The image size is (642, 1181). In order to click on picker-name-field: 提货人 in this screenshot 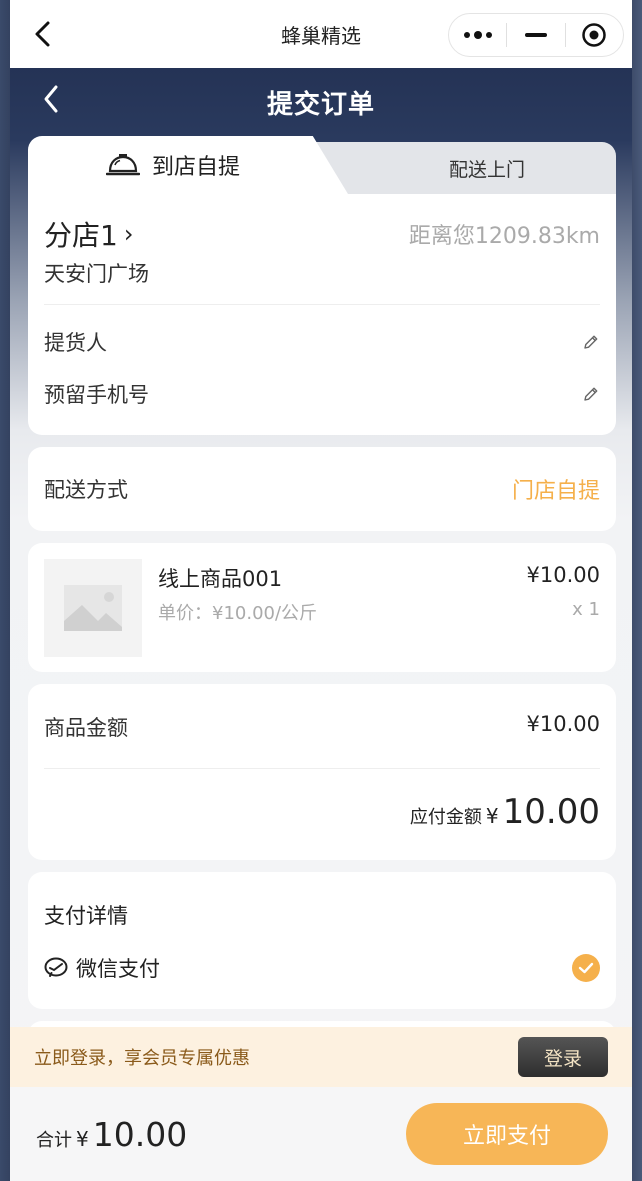, I will do `click(322, 342)`.